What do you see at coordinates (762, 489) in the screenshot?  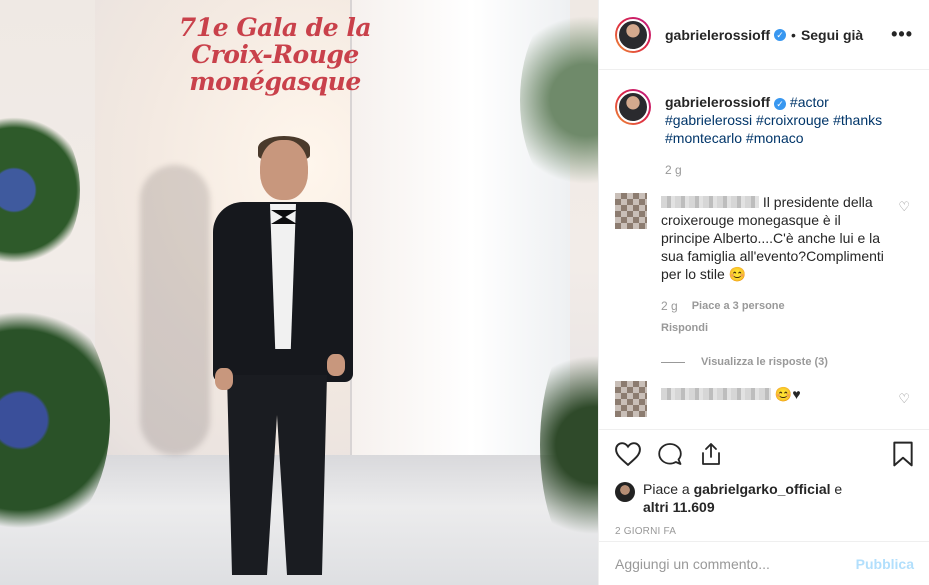 I see `liker-username: gabrielgarko_official` at bounding box center [762, 489].